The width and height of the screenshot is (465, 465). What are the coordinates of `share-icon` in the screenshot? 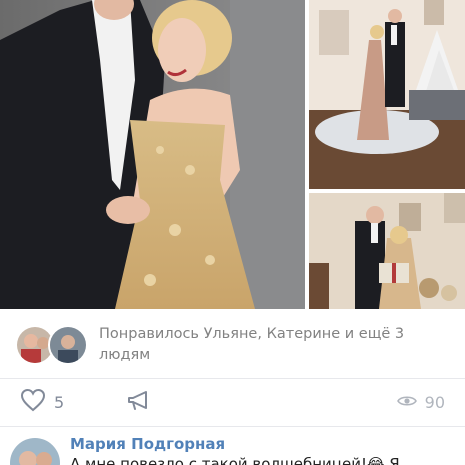 It's located at (139, 402).